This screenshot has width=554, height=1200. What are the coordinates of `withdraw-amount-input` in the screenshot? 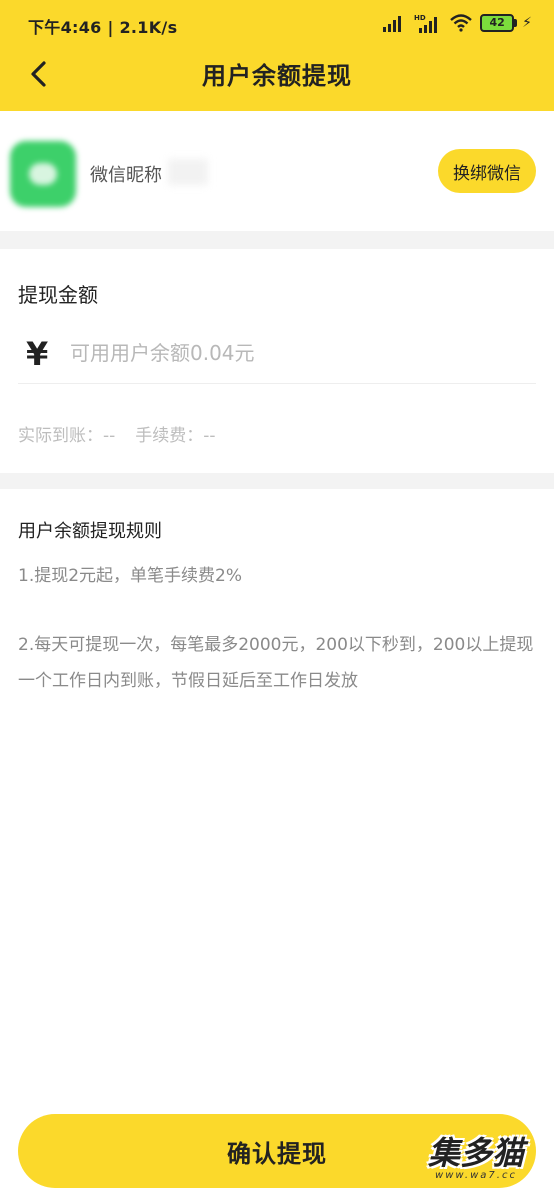 It's located at (300, 353).